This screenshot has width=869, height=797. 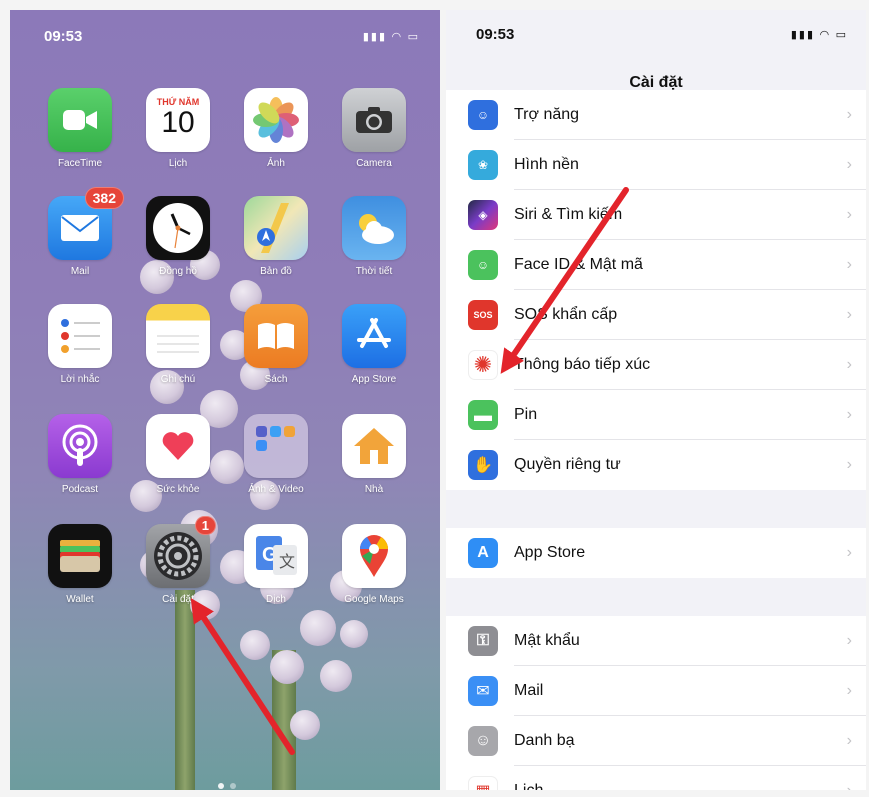 What do you see at coordinates (656, 265) in the screenshot?
I see `settings-row-face-id: ☺ Face ID & Mật mã ›` at bounding box center [656, 265].